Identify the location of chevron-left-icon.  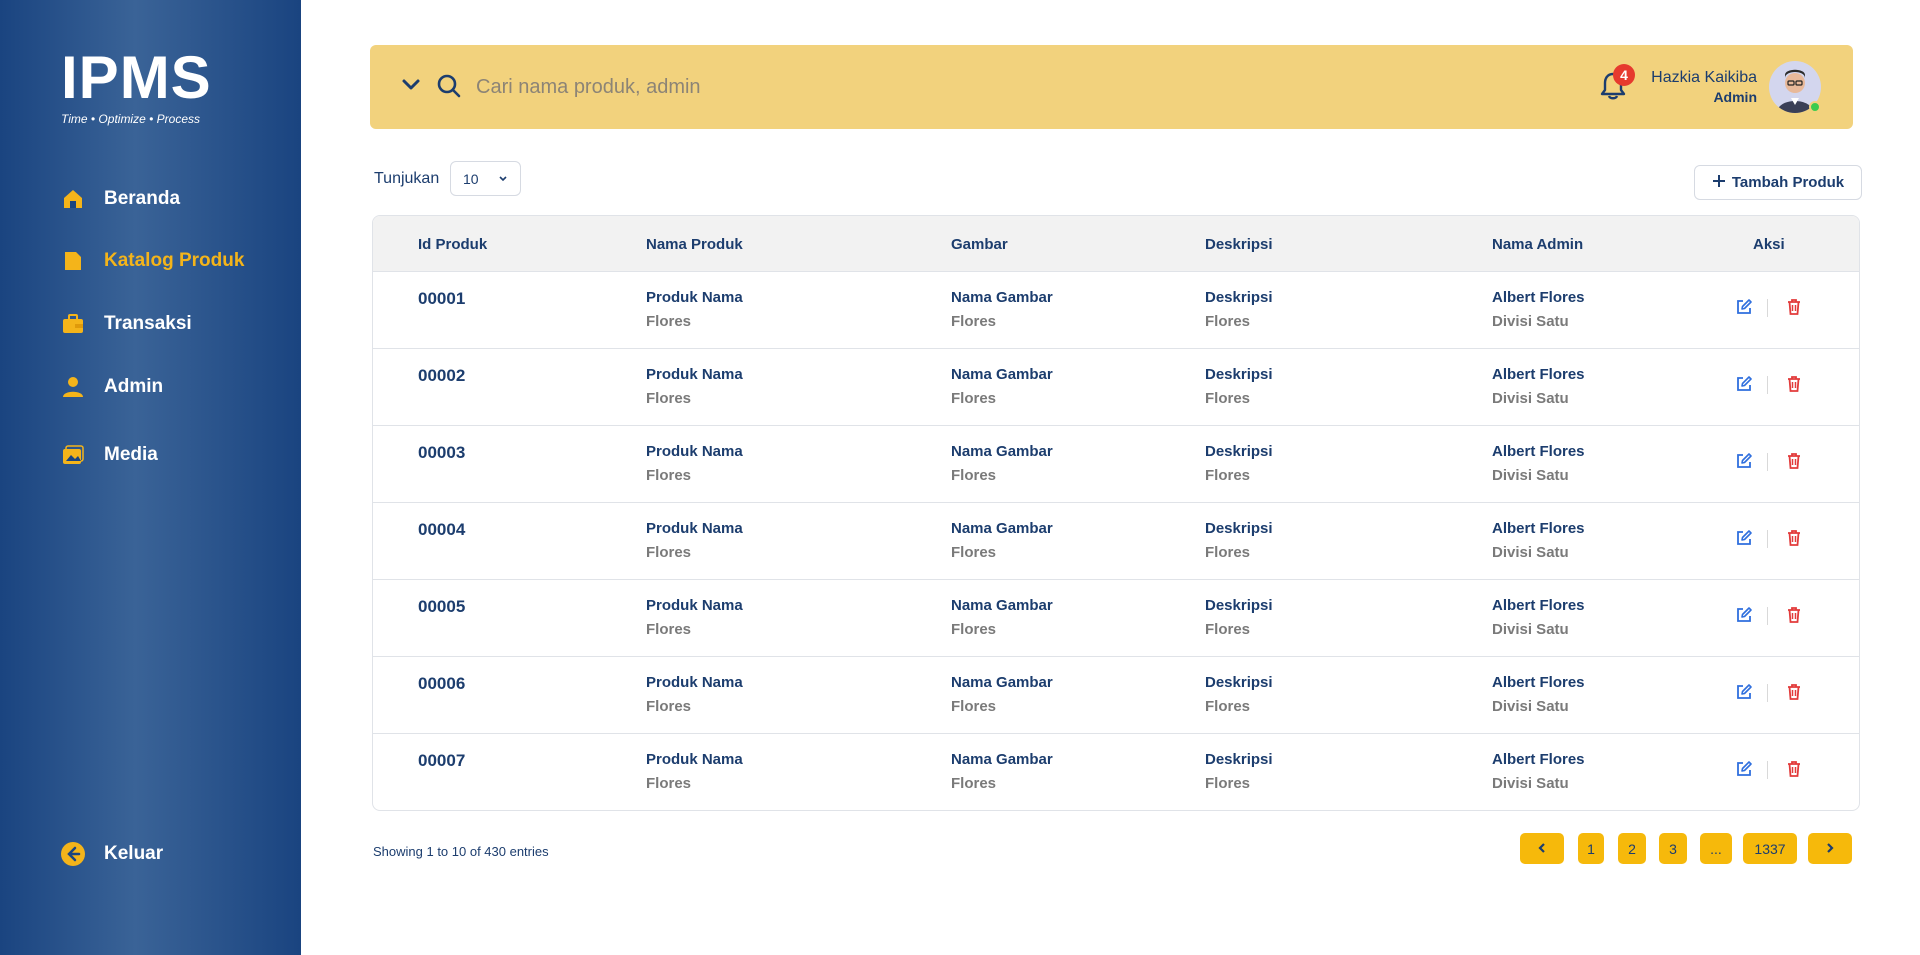
(1542, 849).